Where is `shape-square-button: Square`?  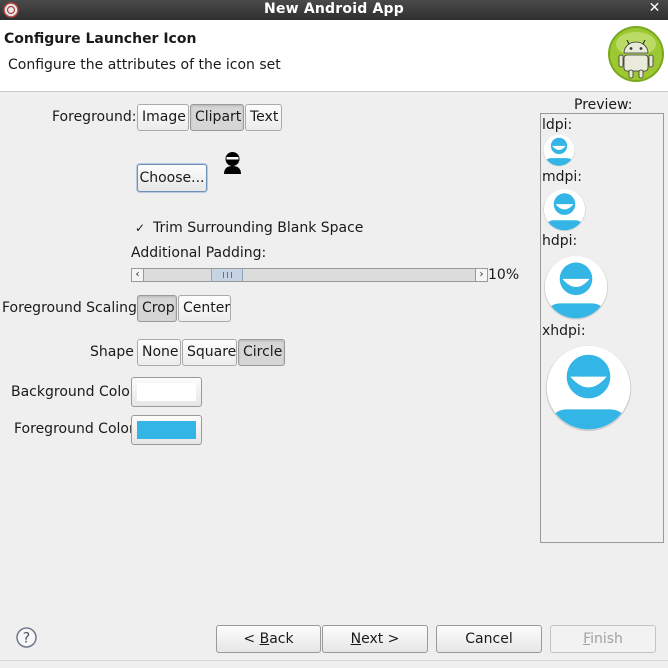 shape-square-button: Square is located at coordinates (209, 352).